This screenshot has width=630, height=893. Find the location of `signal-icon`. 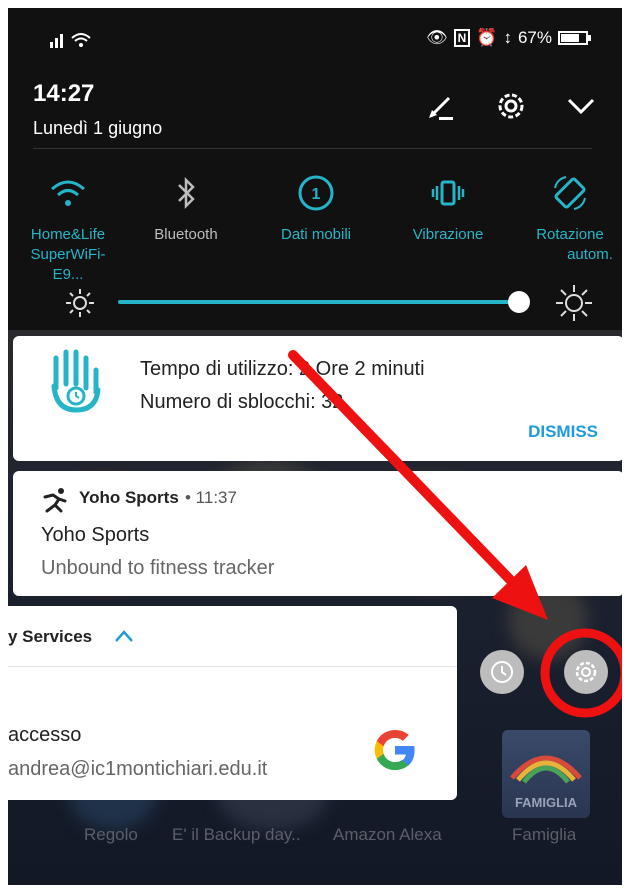

signal-icon is located at coordinates (70, 40).